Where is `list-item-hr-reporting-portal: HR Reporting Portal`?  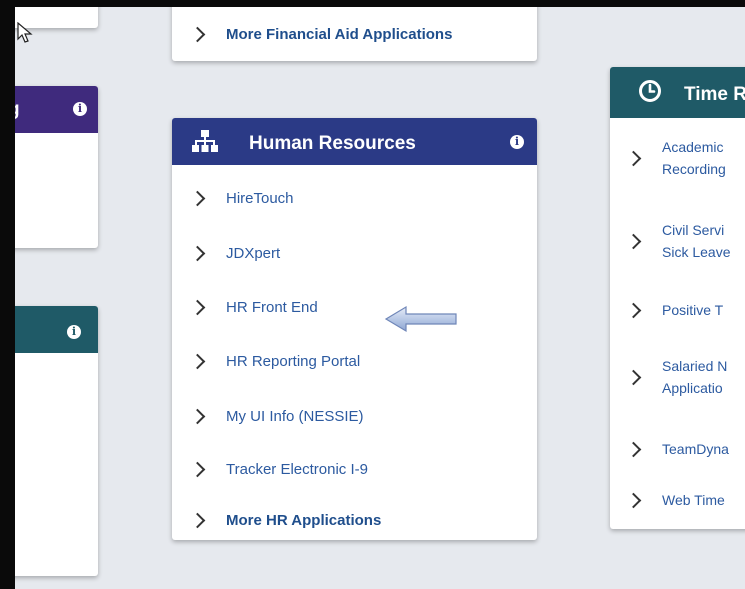
list-item-hr-reporting-portal: HR Reporting Portal is located at coordinates (275, 361).